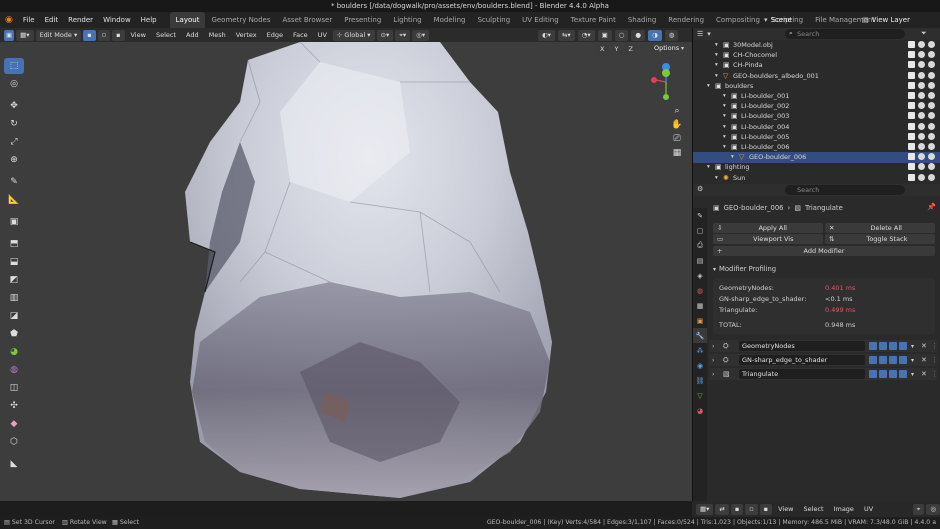  What do you see at coordinates (672, 49) in the screenshot?
I see `options-button: Options ▾` at bounding box center [672, 49].